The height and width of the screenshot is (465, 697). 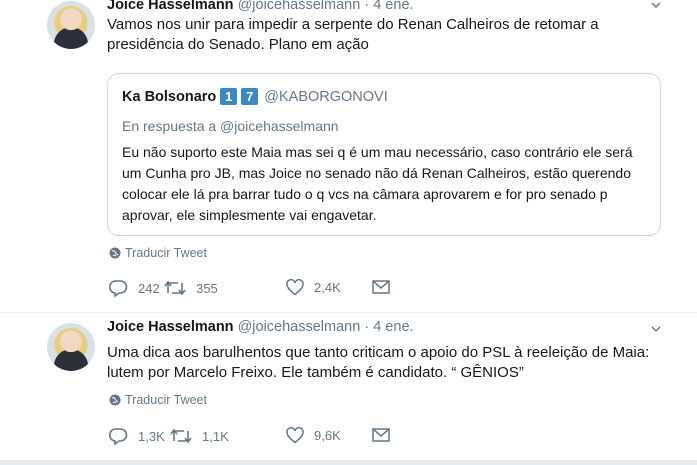 What do you see at coordinates (151, 436) in the screenshot?
I see `reply-count: 1,3K` at bounding box center [151, 436].